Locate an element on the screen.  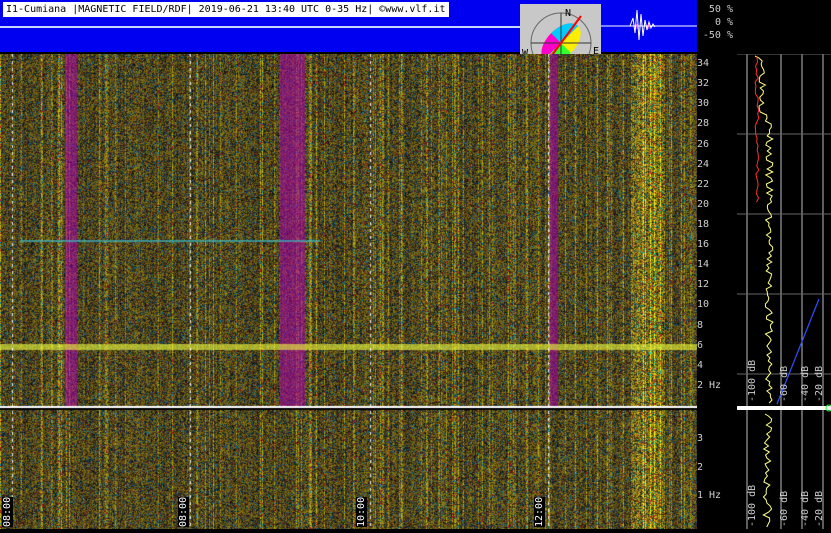
amplitude-scale: 50 % 0 % -50 % is located at coordinates (717, 26).